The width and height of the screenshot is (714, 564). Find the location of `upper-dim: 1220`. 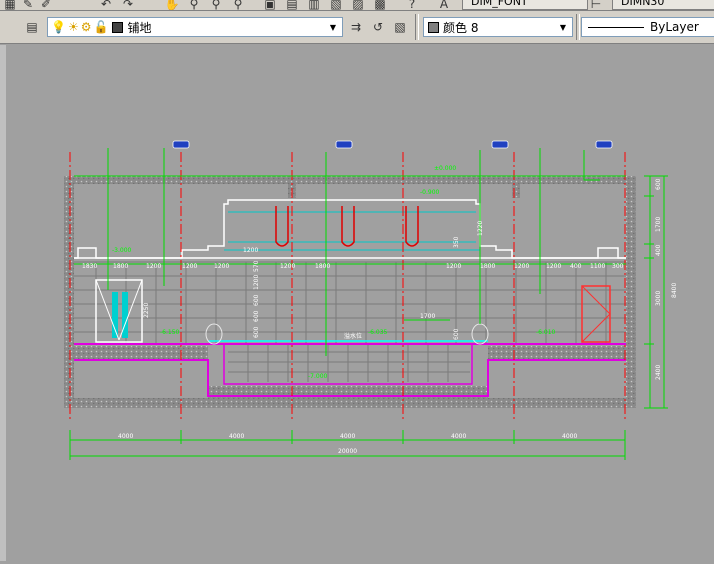

upper-dim: 1220 is located at coordinates (480, 228).